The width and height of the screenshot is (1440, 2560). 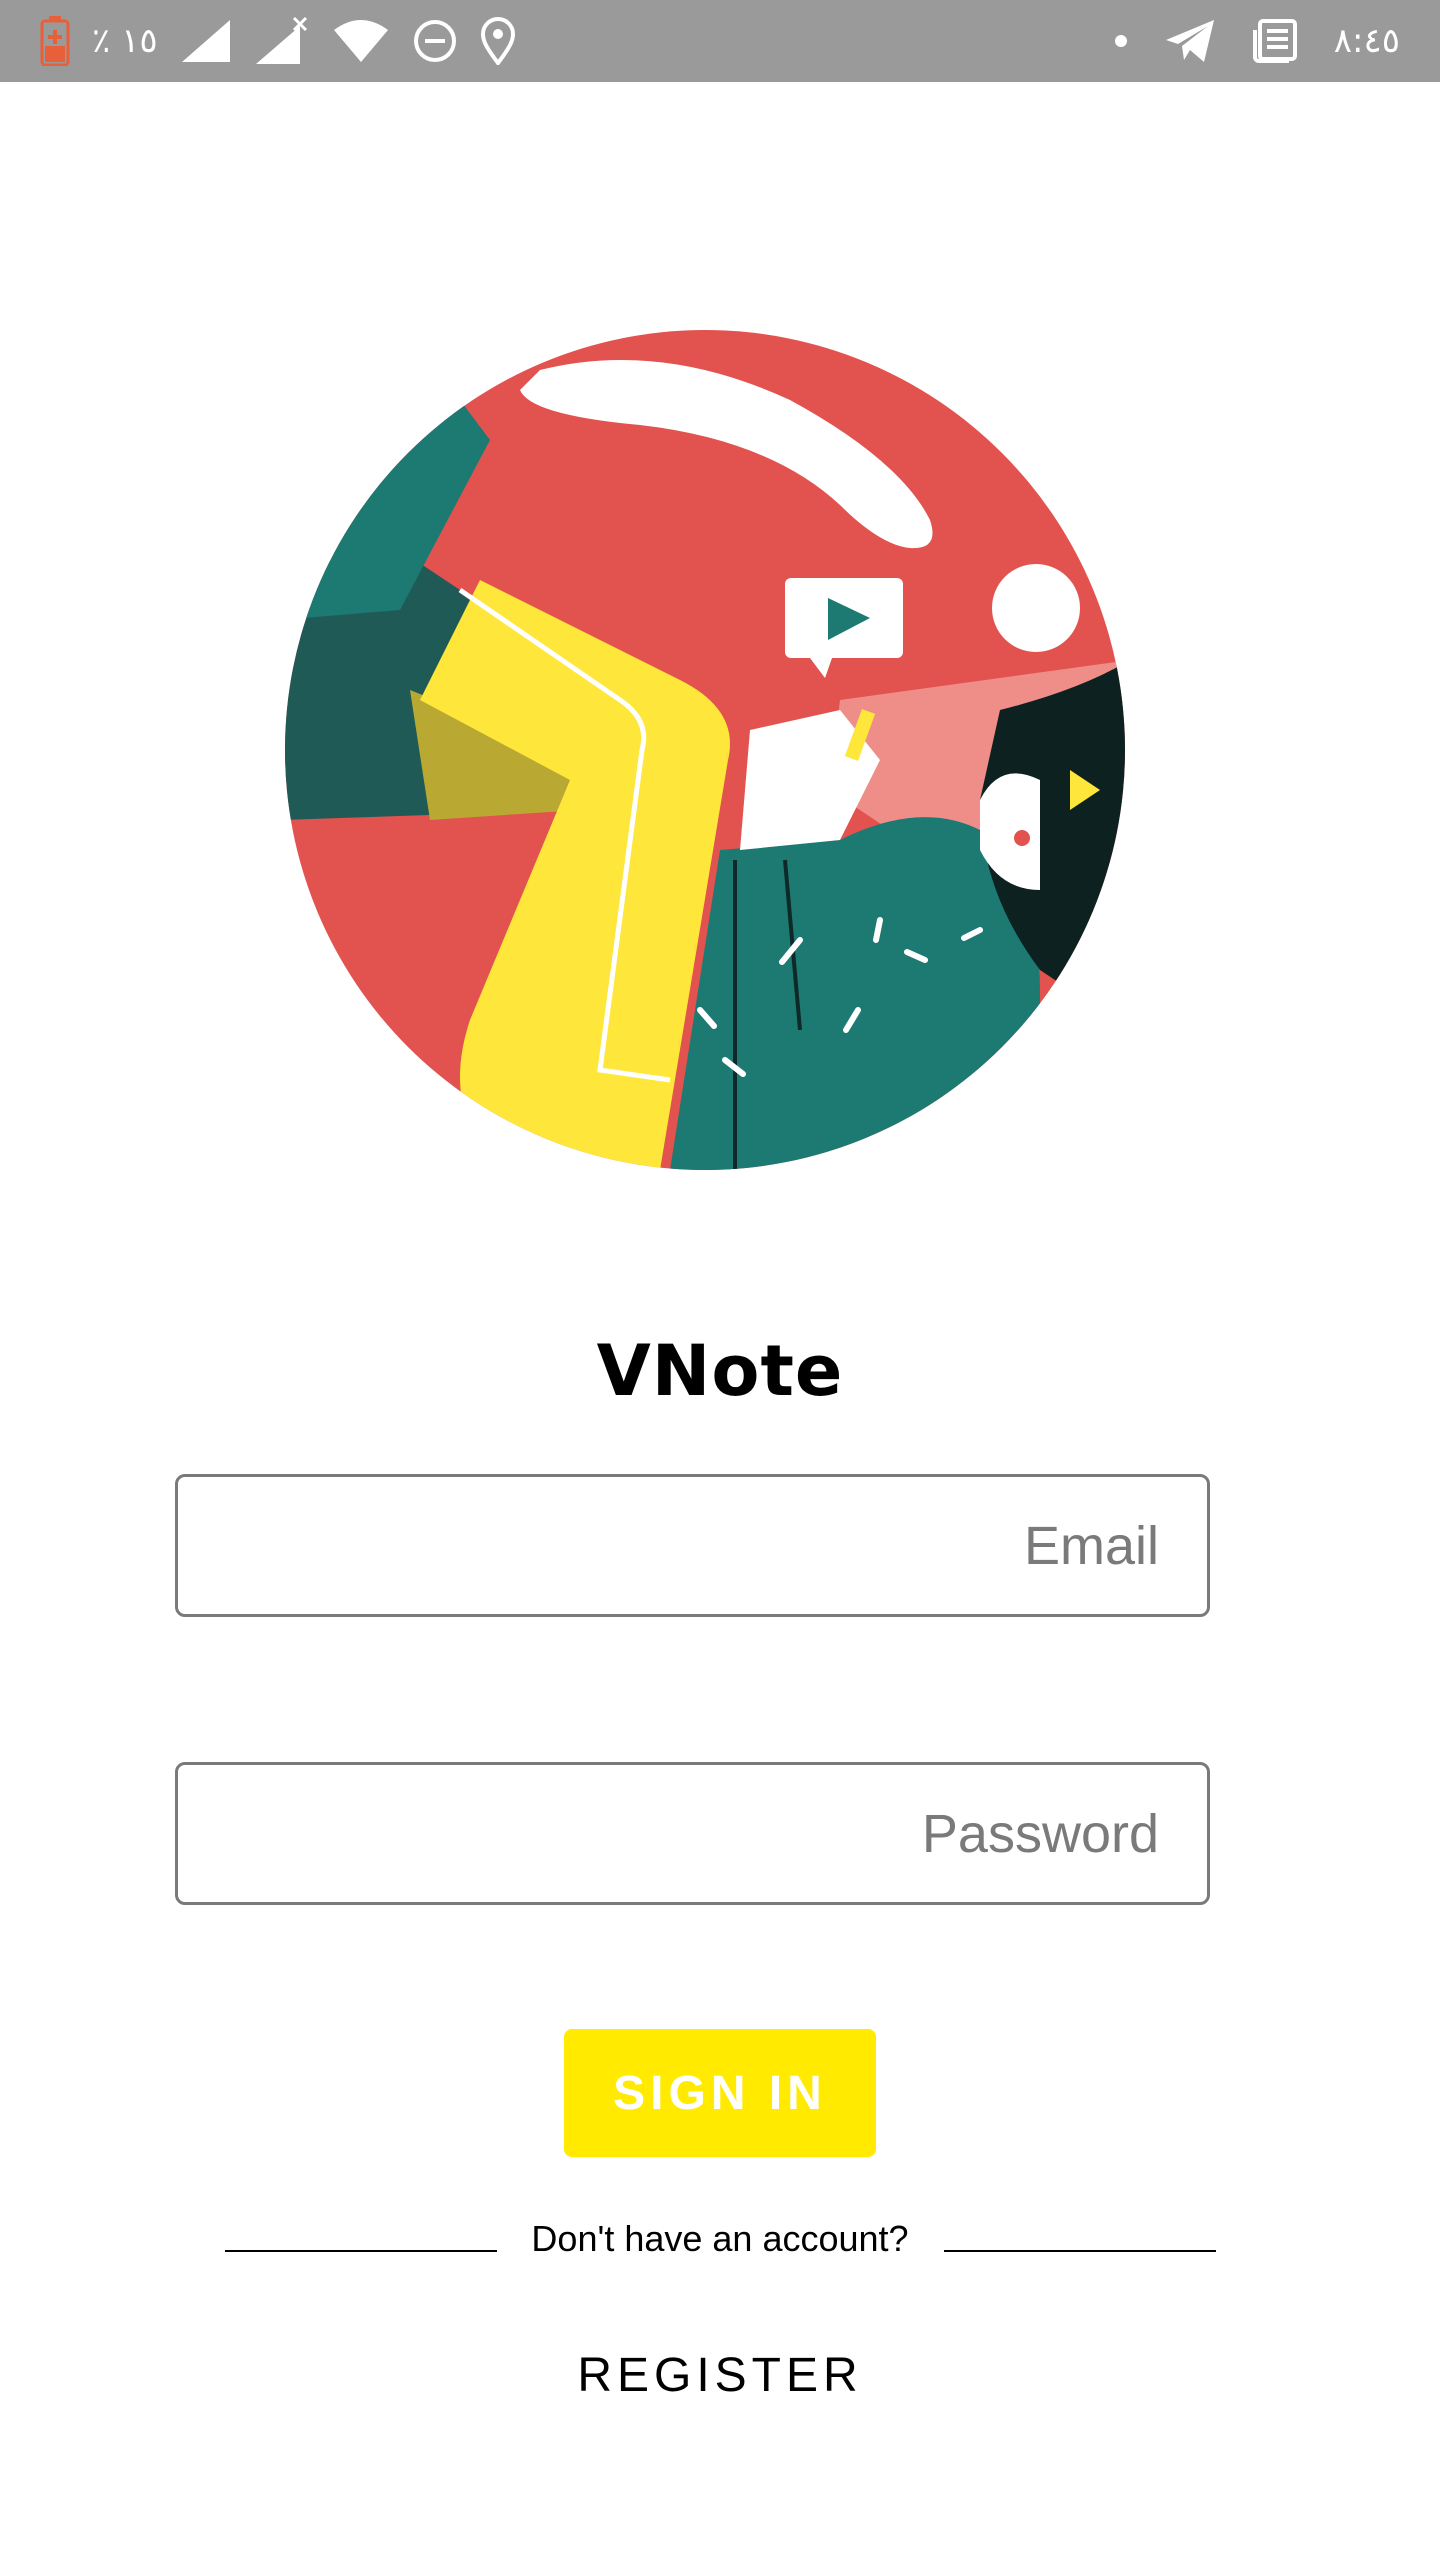 What do you see at coordinates (720, 1371) in the screenshot?
I see `app-title: VNote` at bounding box center [720, 1371].